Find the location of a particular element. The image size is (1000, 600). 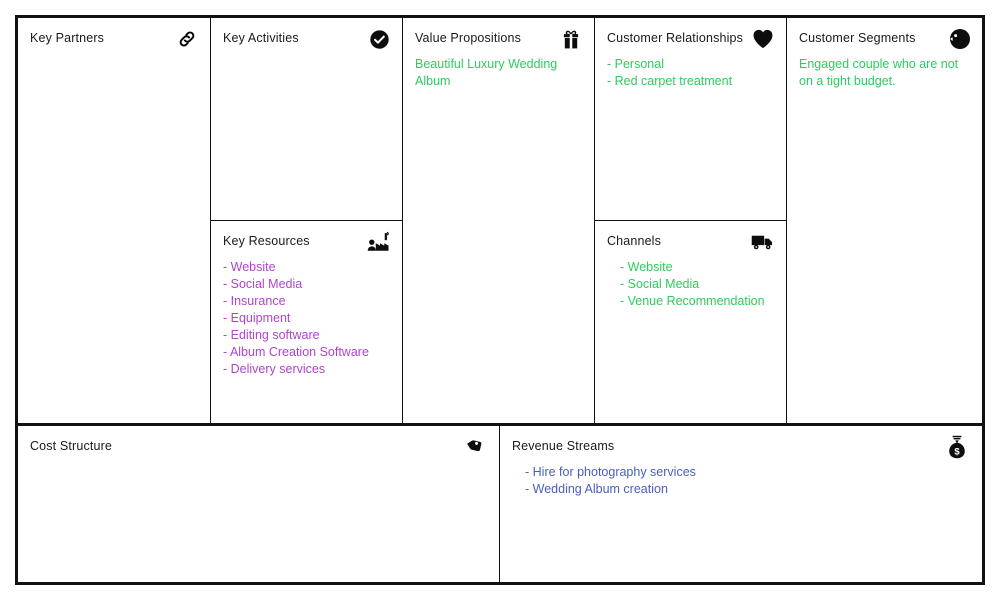

block-cost-structure: Cost Structure is located at coordinates (259, 504).